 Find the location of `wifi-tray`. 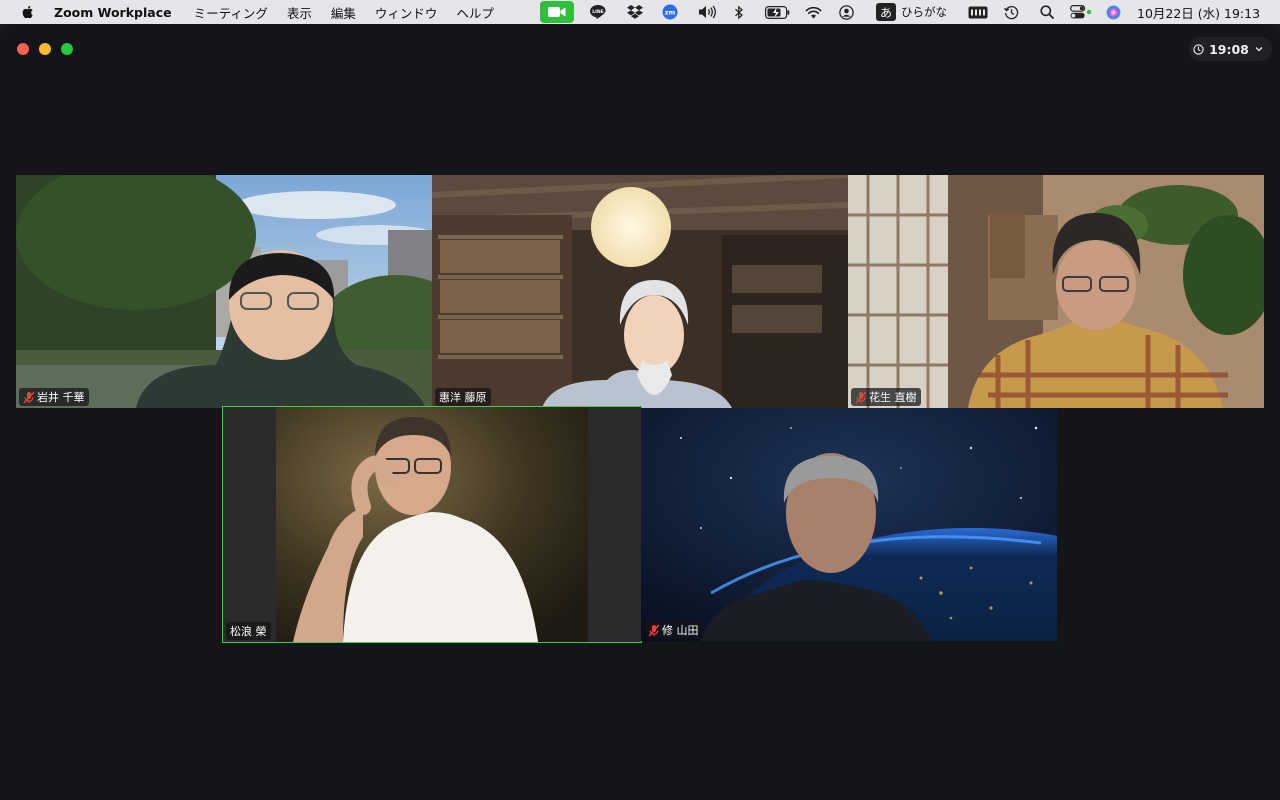

wifi-tray is located at coordinates (813, 12).